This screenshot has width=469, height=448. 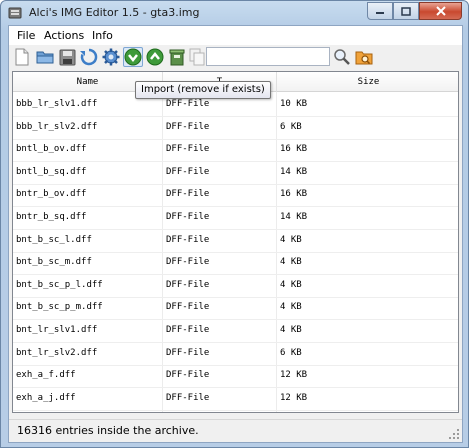 I want to click on cell-name: bntr_b_ov.dff, so click(x=51, y=194).